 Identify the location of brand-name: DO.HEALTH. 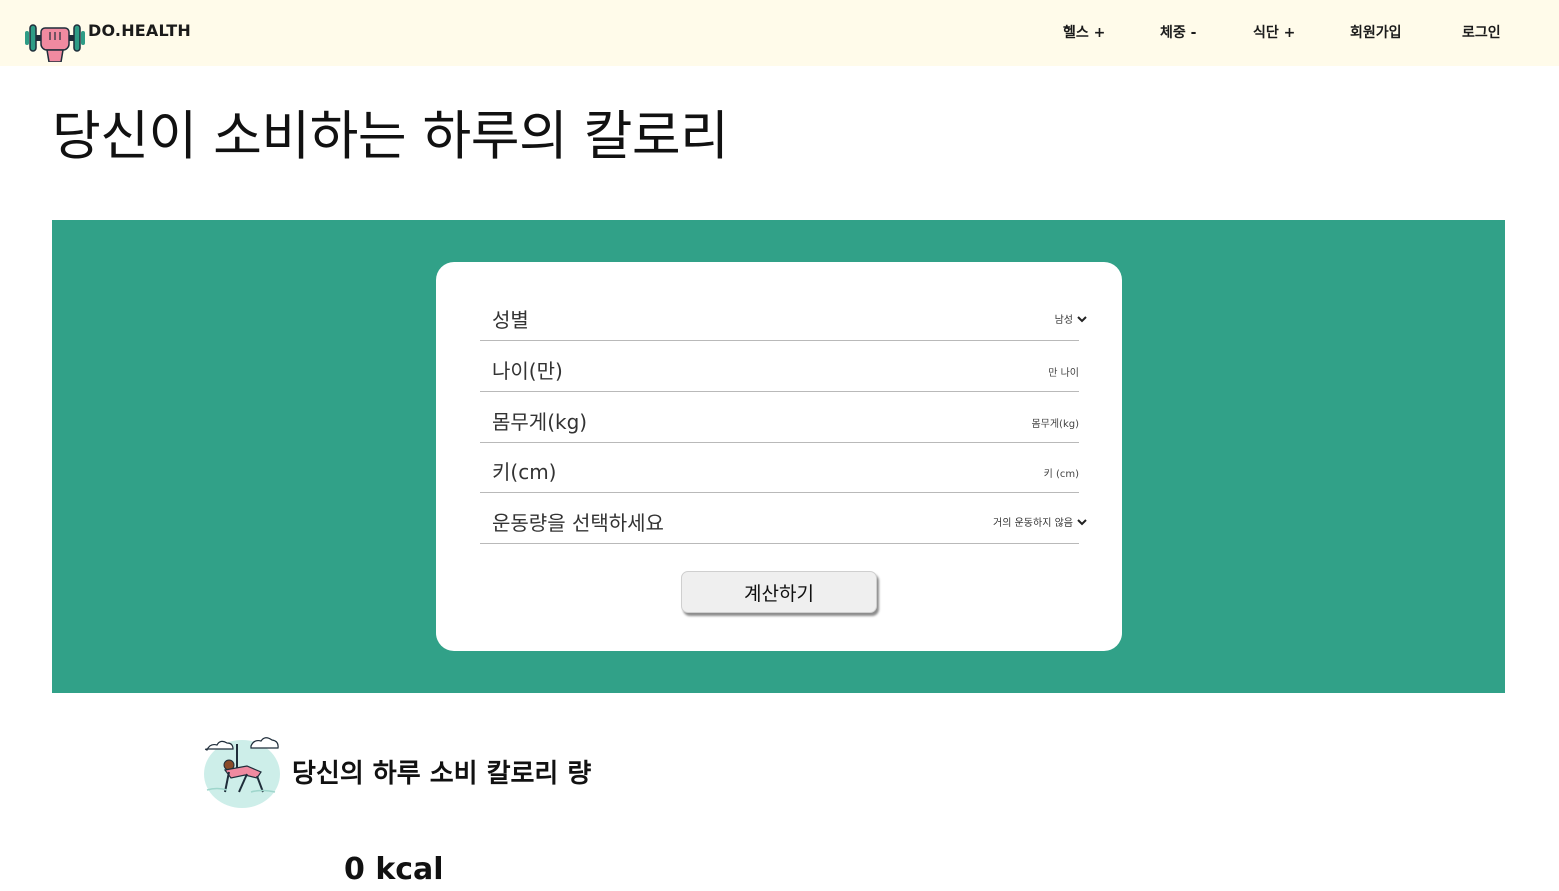
(139, 30).